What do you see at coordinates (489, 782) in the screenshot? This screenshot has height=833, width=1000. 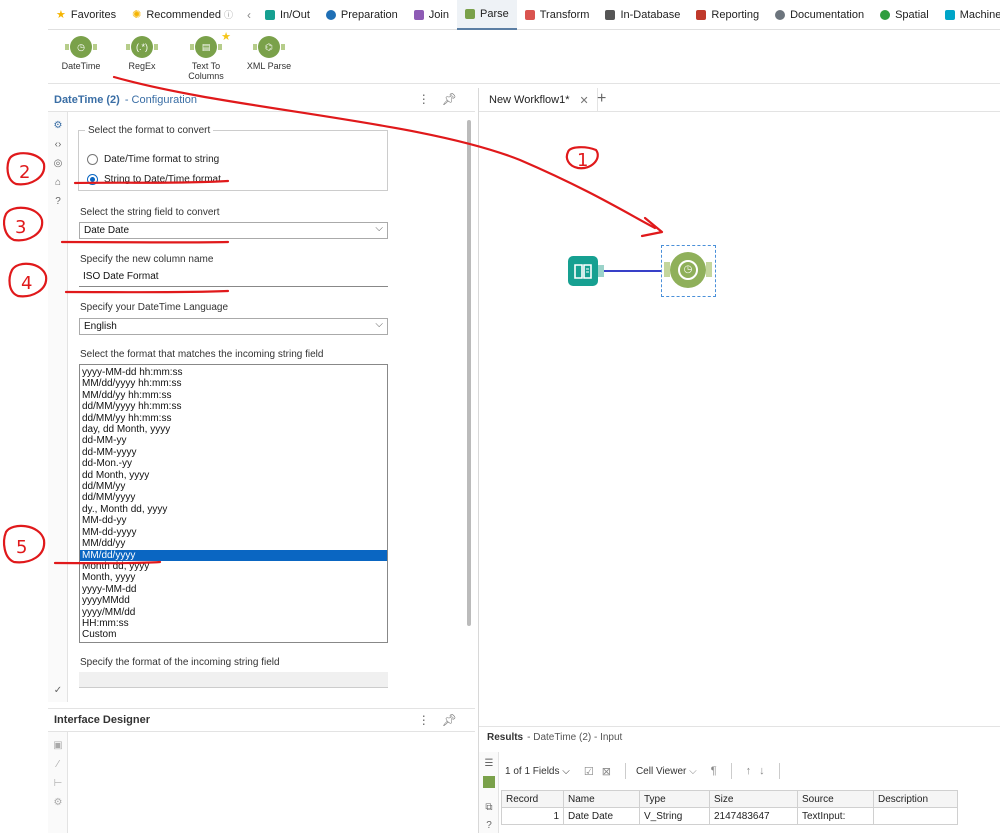 I see `metadata-icon` at bounding box center [489, 782].